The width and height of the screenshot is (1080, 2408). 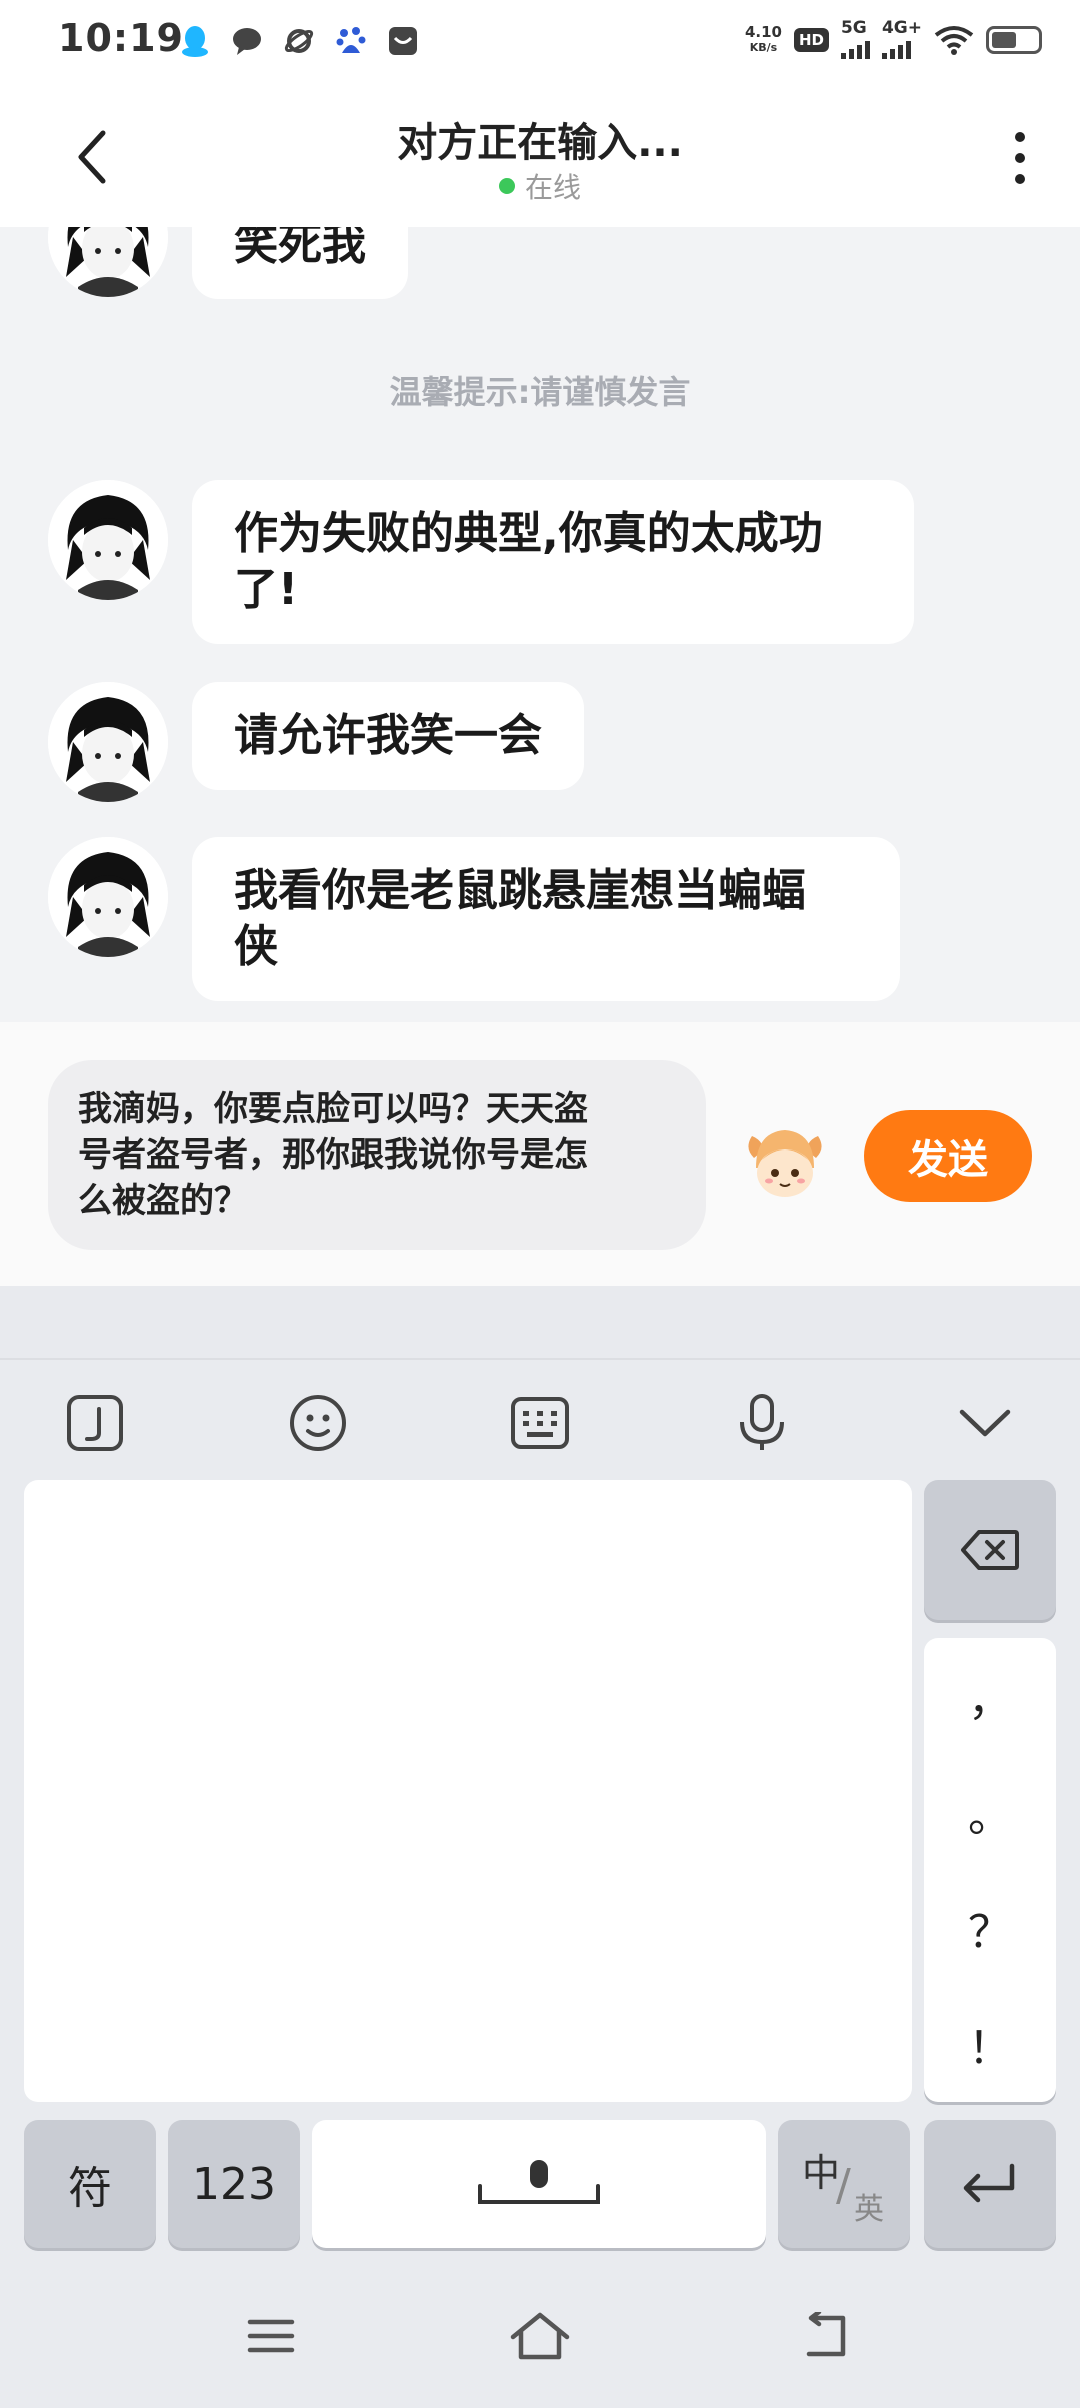 What do you see at coordinates (333, 1109) in the screenshot?
I see `input-text-line: 我滴妈，你要点脸可以吗？天天盗` at bounding box center [333, 1109].